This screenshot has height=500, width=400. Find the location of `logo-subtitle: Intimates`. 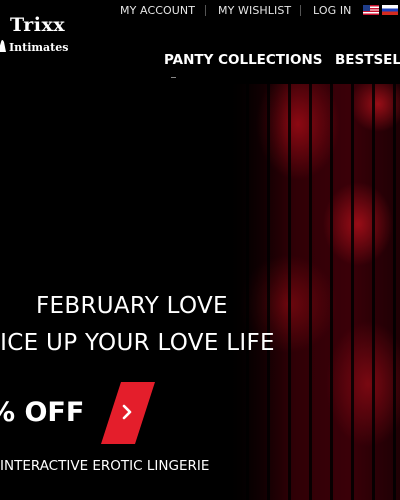

logo-subtitle: Intimates is located at coordinates (39, 47).